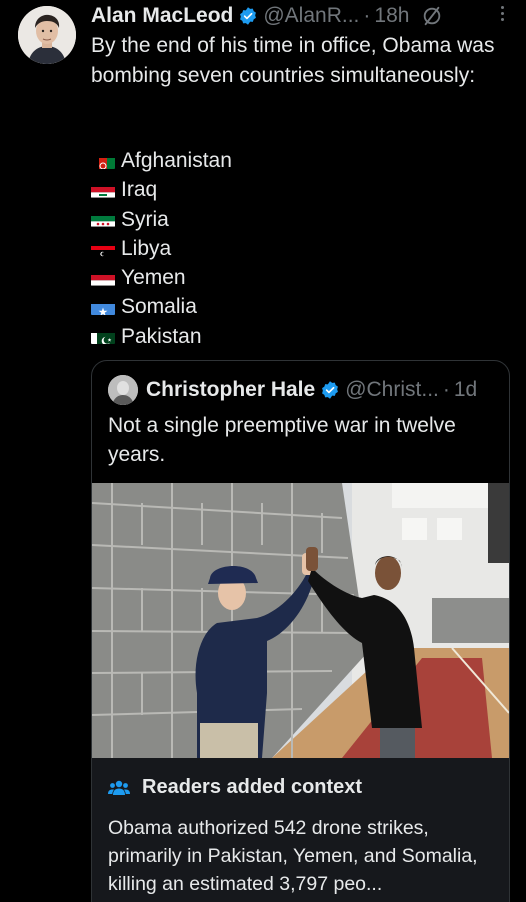  I want to click on yemen-flag-icon, so click(103, 278).